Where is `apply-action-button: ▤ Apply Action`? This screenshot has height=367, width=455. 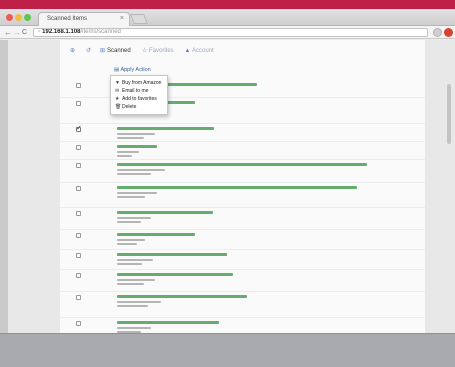 apply-action-button: ▤ Apply Action is located at coordinates (132, 70).